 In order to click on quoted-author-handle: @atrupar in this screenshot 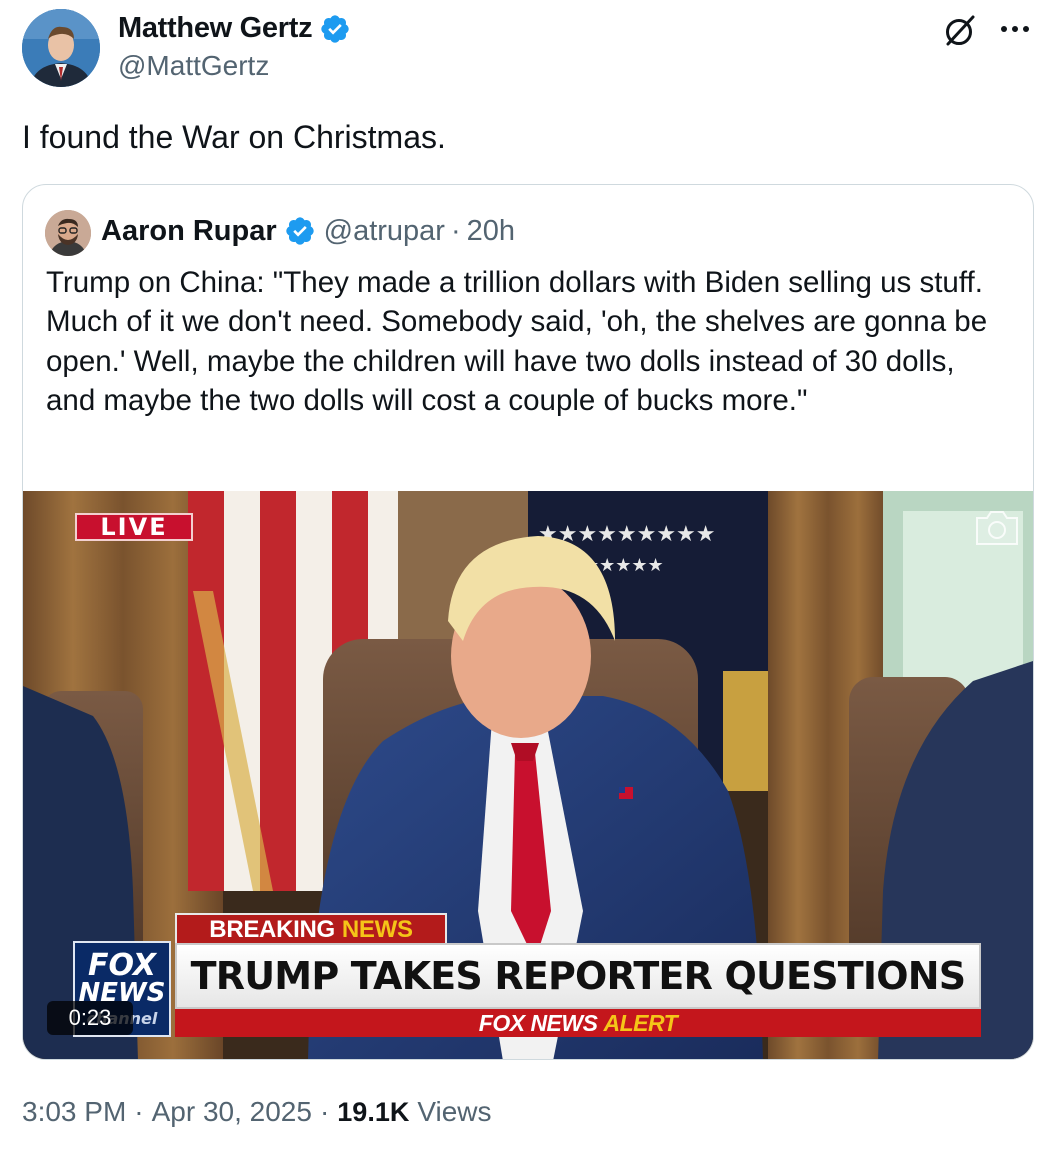, I will do `click(384, 231)`.